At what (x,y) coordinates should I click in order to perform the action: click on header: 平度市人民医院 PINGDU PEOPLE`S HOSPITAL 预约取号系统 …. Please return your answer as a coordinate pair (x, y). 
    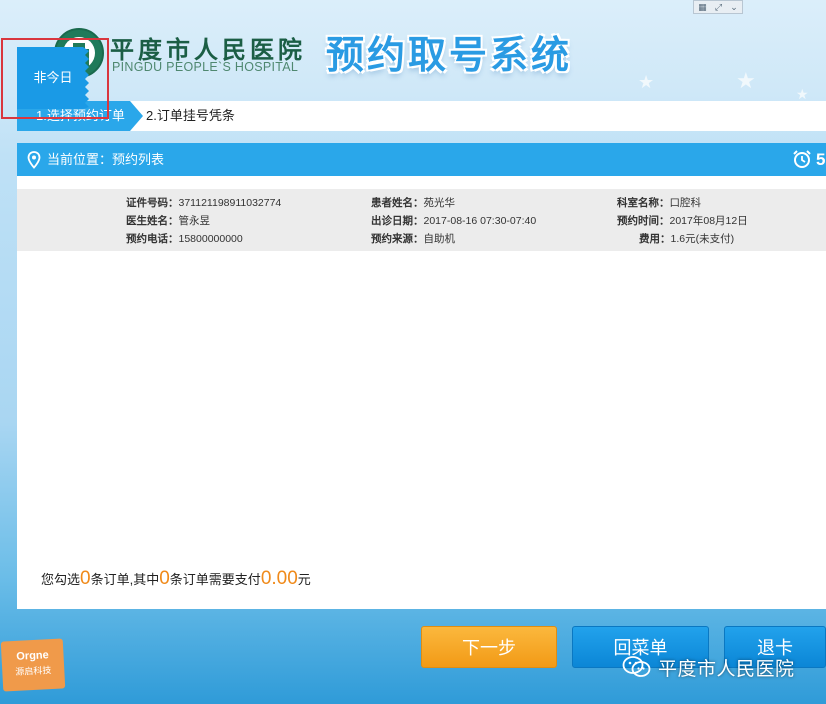
    Looking at the image, I should click on (413, 51).